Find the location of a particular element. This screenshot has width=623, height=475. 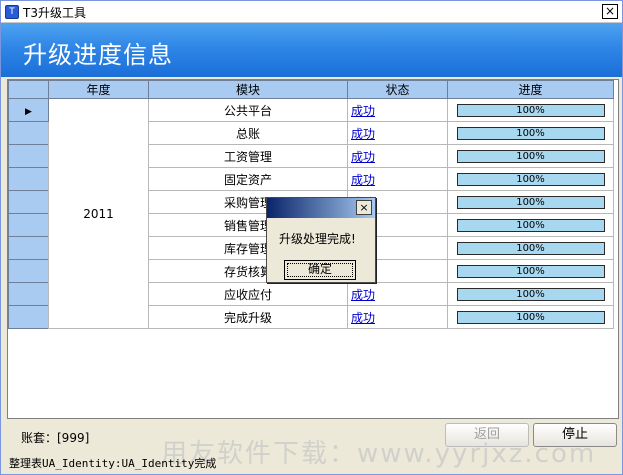

window-title: T3升级工具 is located at coordinates (54, 13).